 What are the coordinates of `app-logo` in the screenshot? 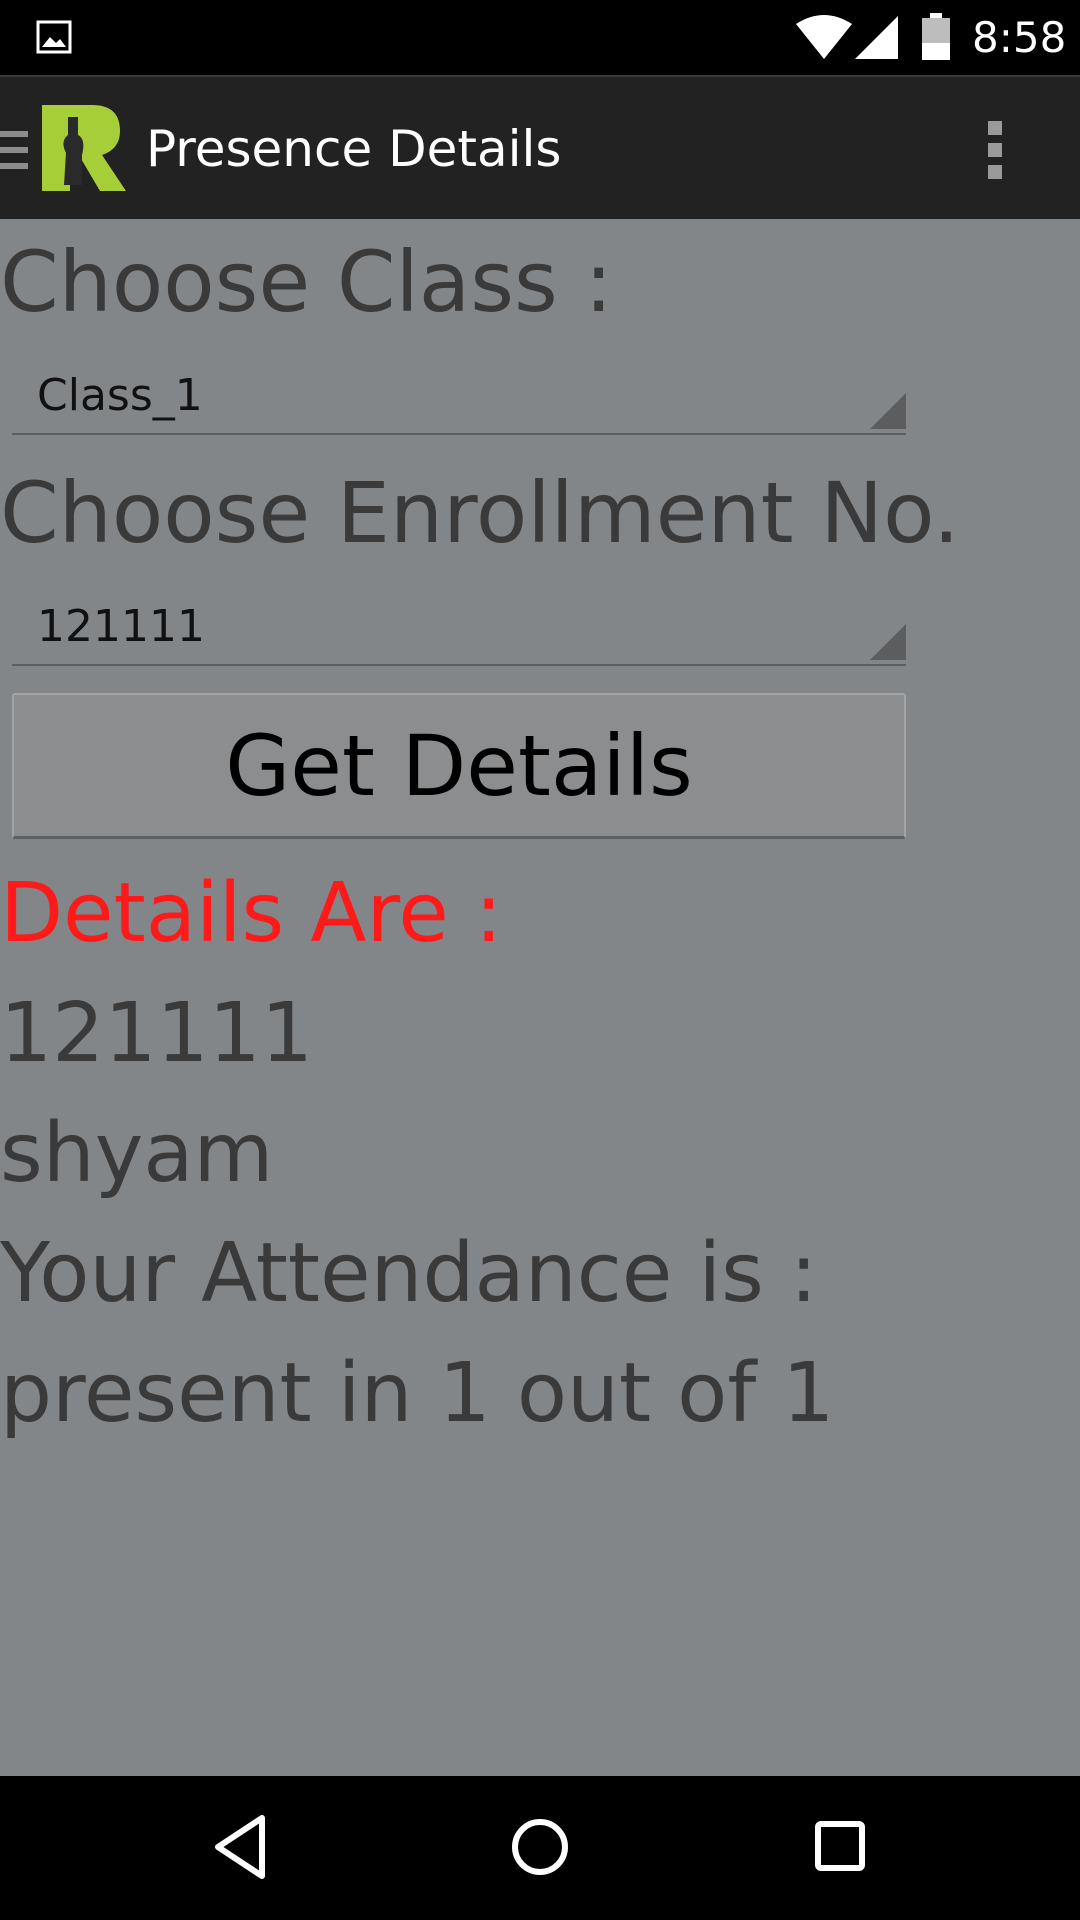 It's located at (84, 150).